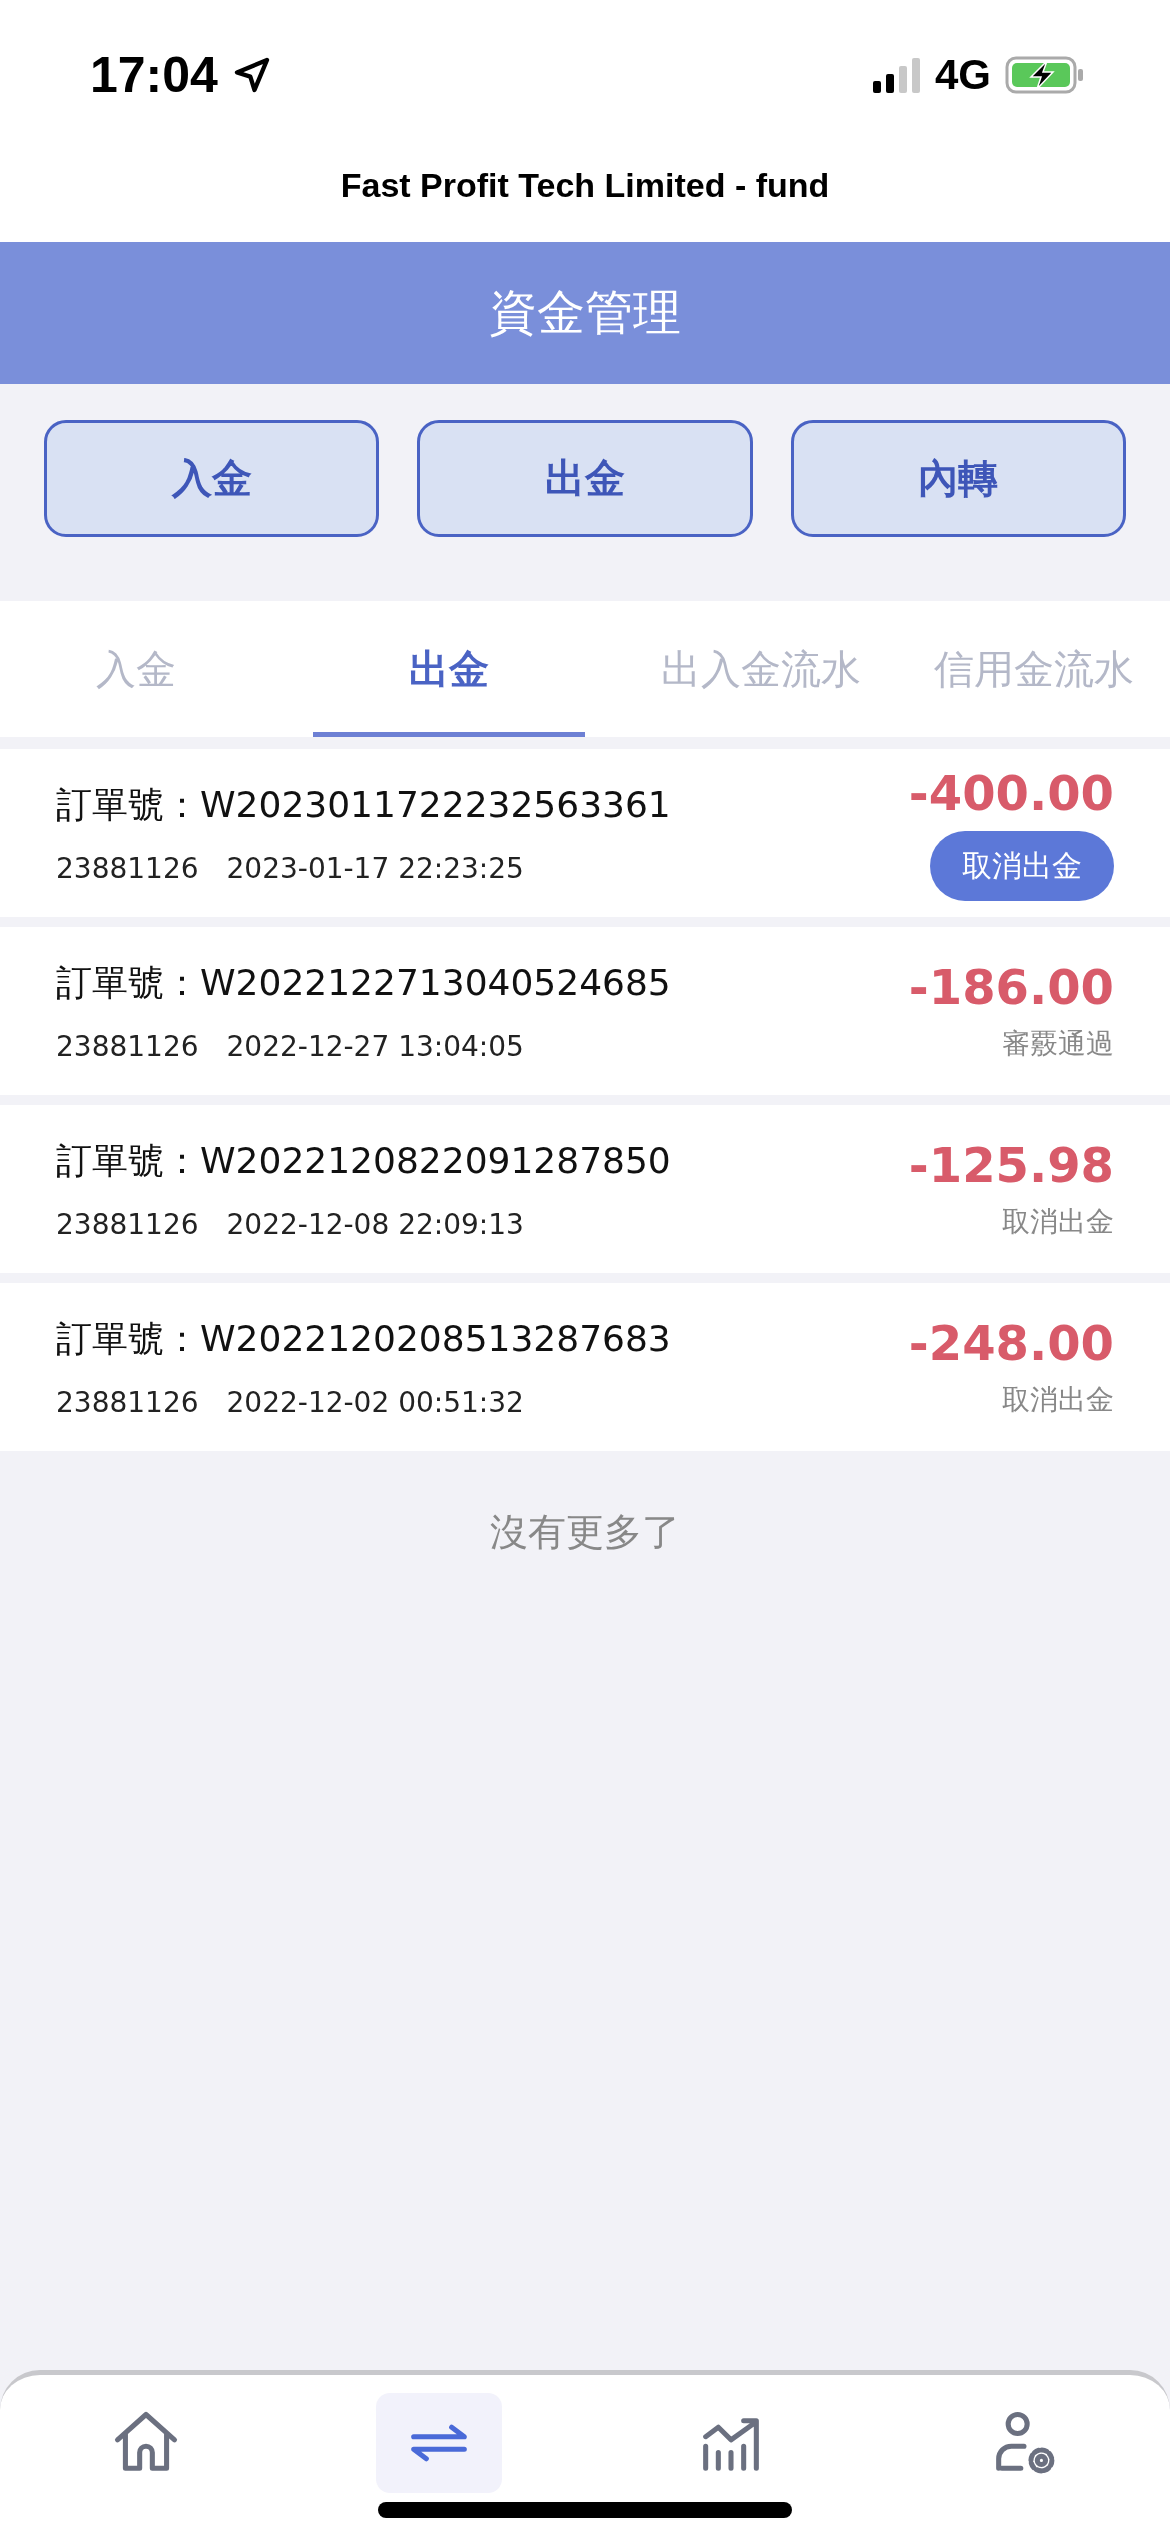 This screenshot has height=2532, width=1170. I want to click on status-time: 17:04, so click(154, 75).